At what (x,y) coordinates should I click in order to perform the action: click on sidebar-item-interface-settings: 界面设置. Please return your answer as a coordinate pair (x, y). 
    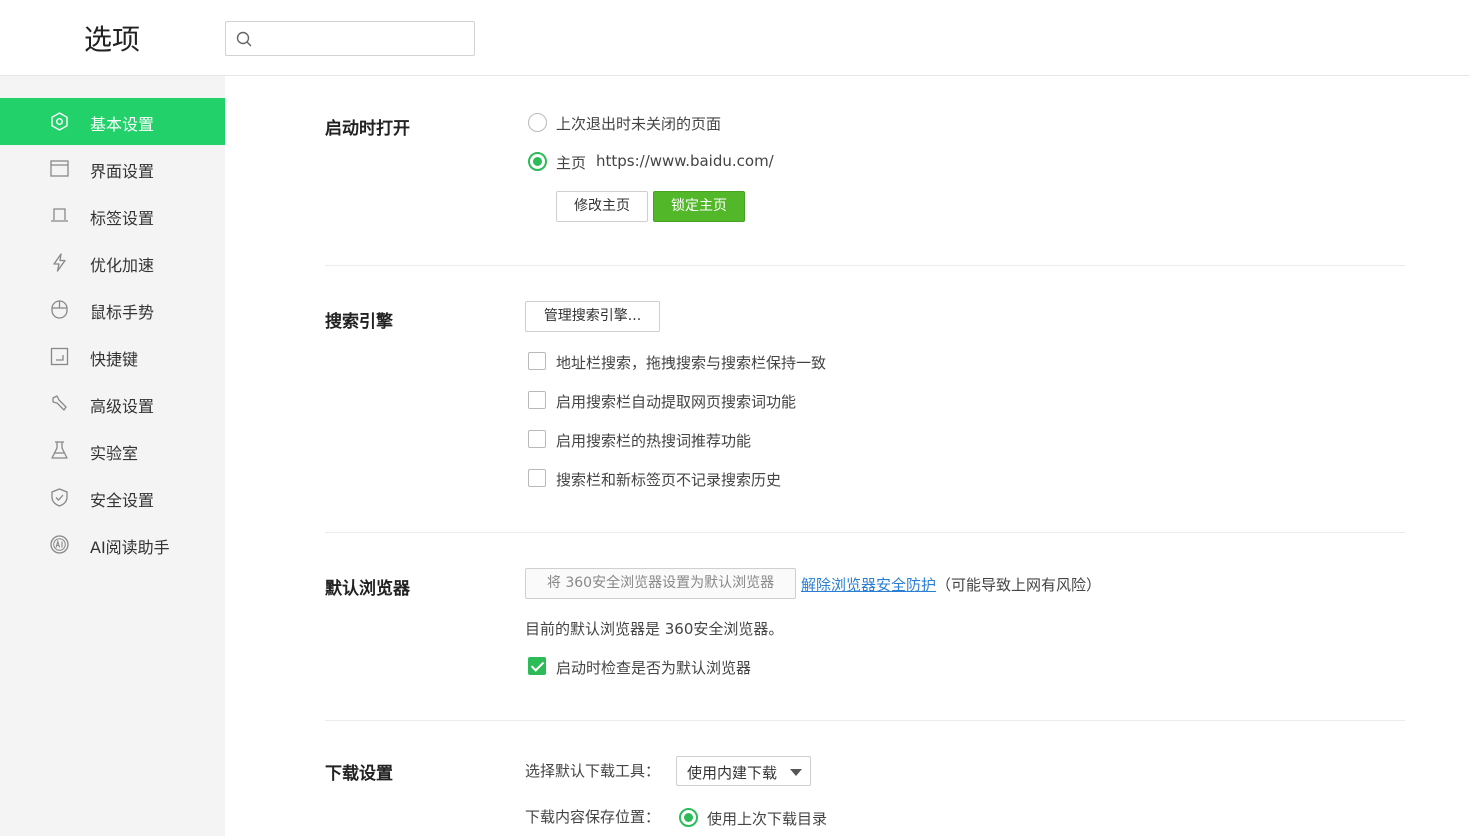
    Looking at the image, I should click on (112, 168).